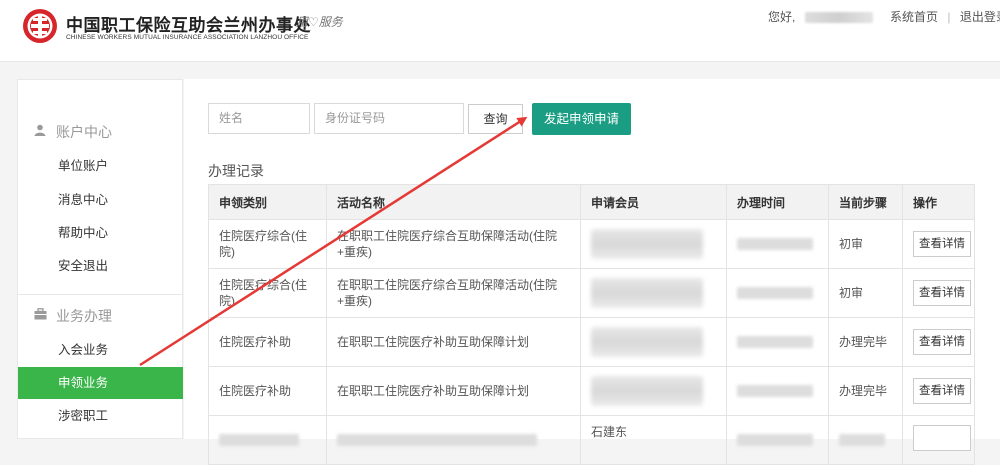  I want to click on sidebar-section-business: 业务办理, so click(101, 315).